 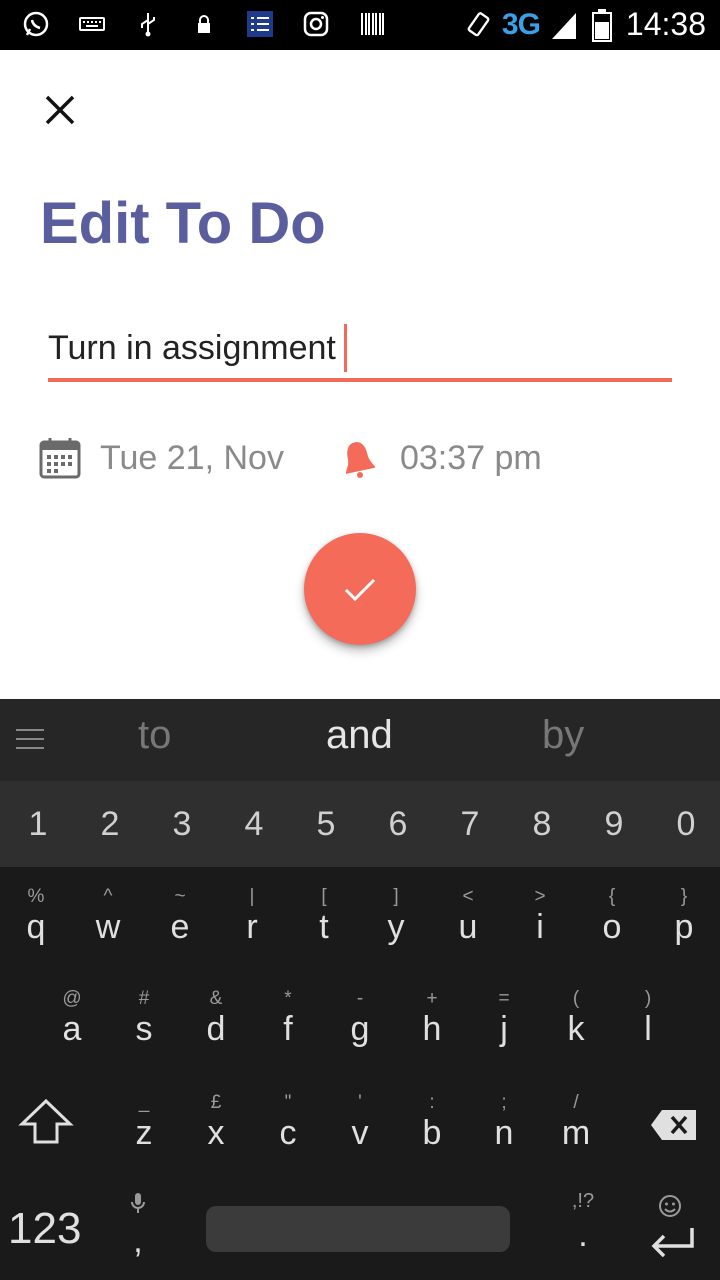 What do you see at coordinates (360, 460) in the screenshot?
I see `bell-icon` at bounding box center [360, 460].